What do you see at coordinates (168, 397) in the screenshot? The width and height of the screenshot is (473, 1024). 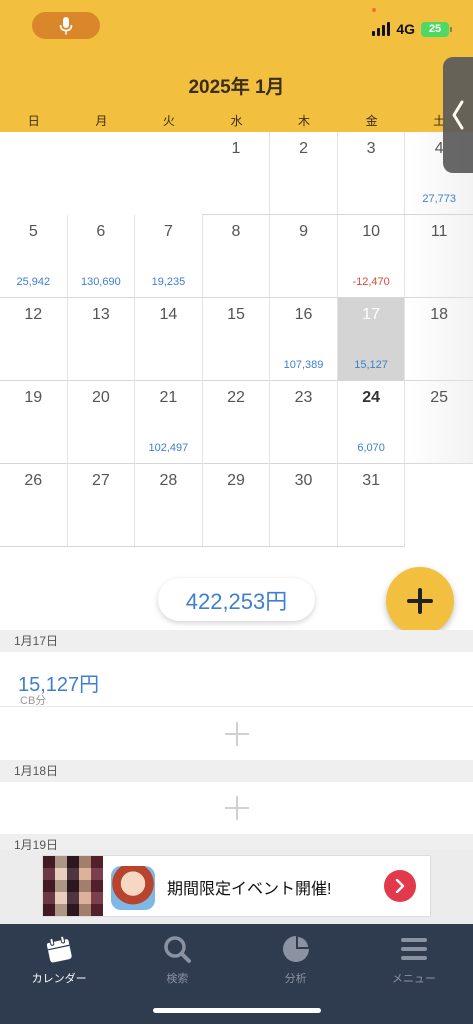 I see `day-number: 21` at bounding box center [168, 397].